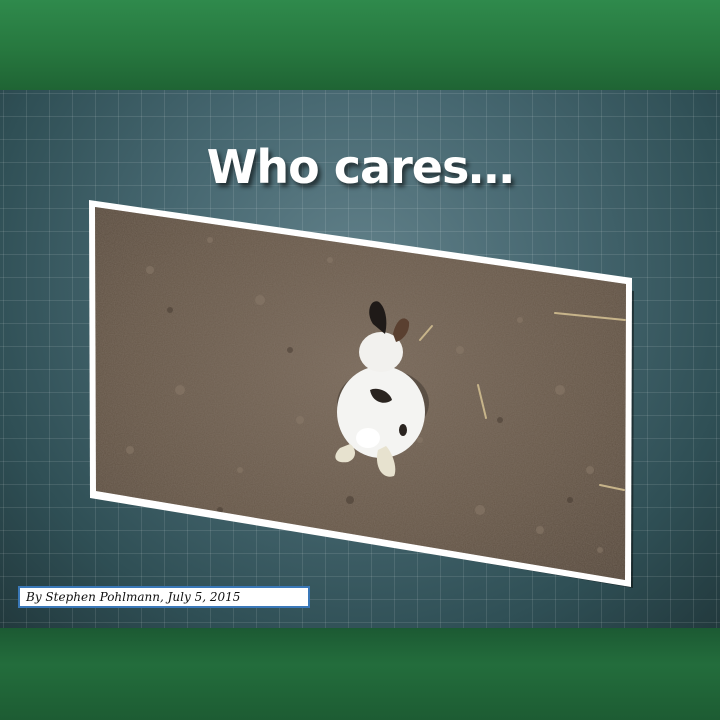 Image resolution: width=720 pixels, height=720 pixels. I want to click on top-green-band, so click(360, 45).